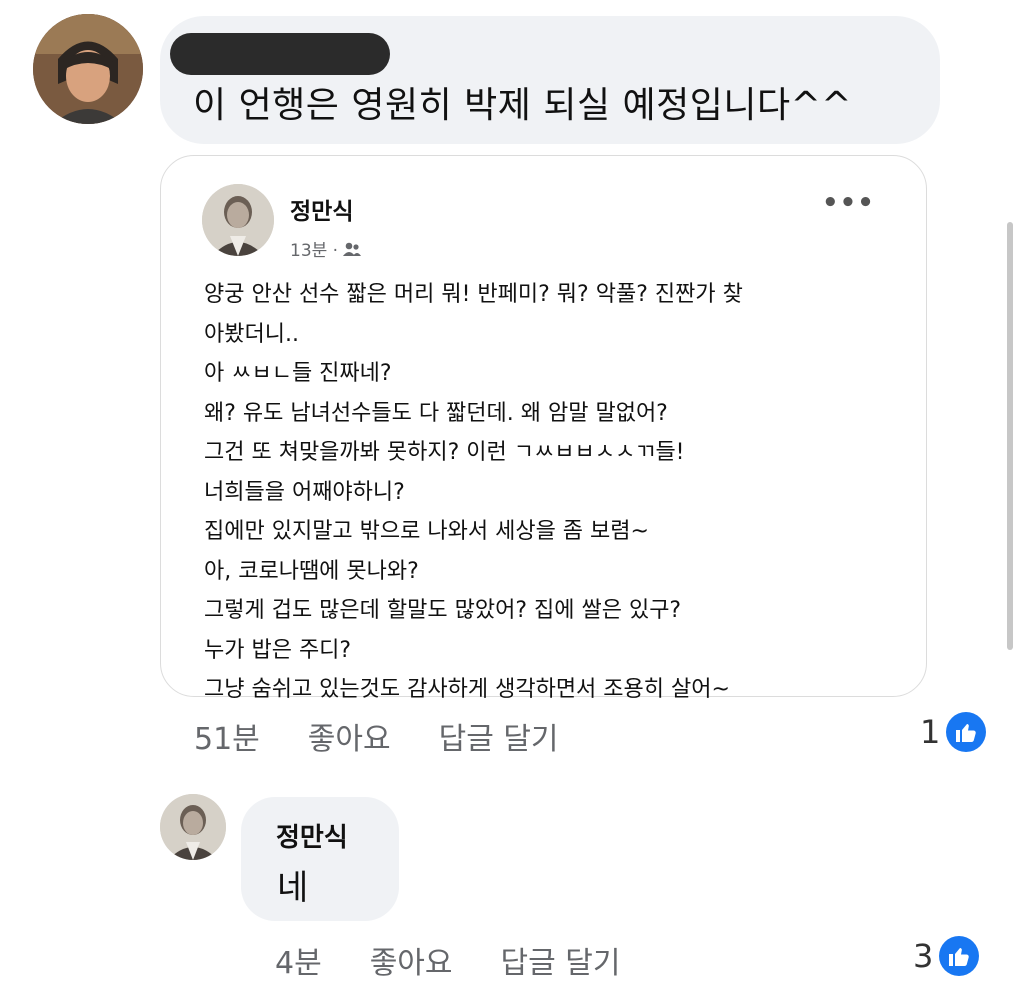 This screenshot has width=1023, height=995. What do you see at coordinates (312, 835) in the screenshot?
I see `reply-author-name: 정만식` at bounding box center [312, 835].